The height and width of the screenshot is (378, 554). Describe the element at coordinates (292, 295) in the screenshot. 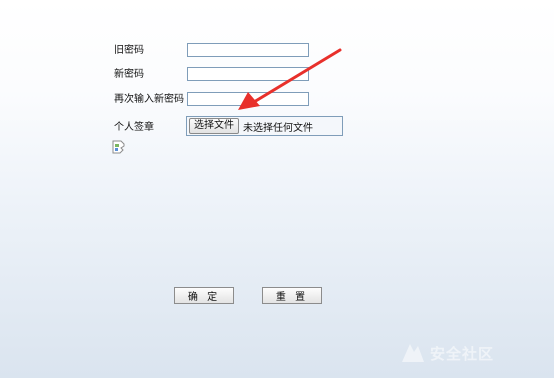

I see `reset-button: 重 置` at that location.